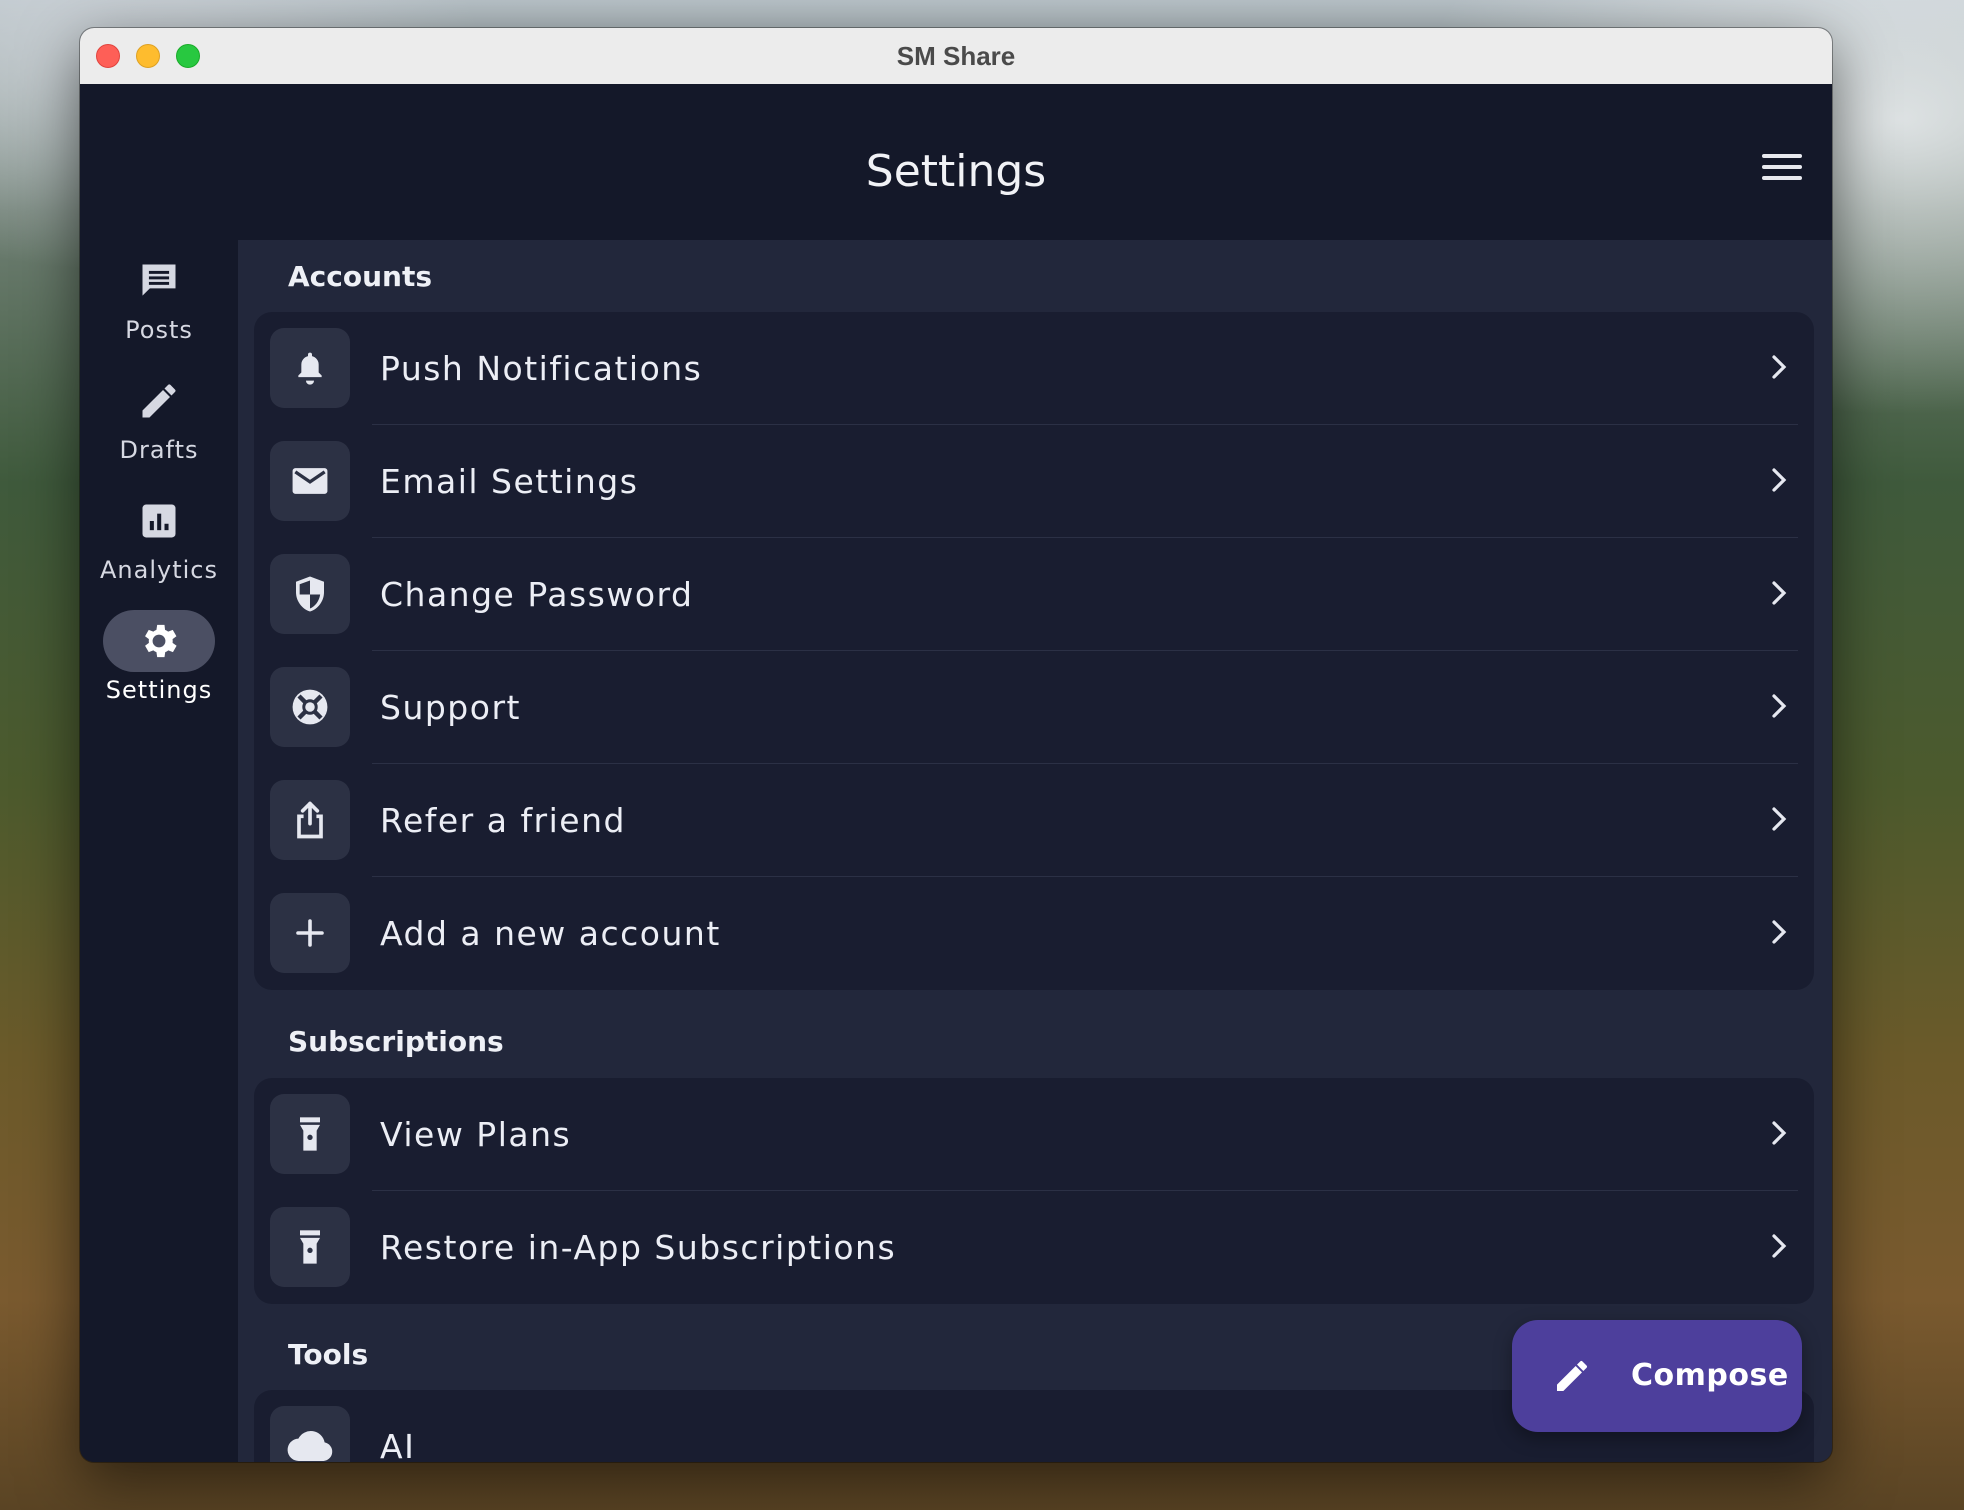 Image resolution: width=1964 pixels, height=1510 pixels. What do you see at coordinates (956, 171) in the screenshot?
I see `page-title: Settings` at bounding box center [956, 171].